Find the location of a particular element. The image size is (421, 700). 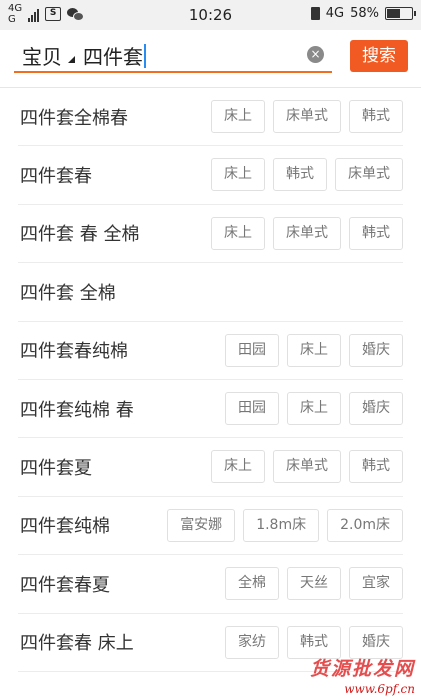

suggestion-text: 四件套全棉春 is located at coordinates (73, 117).